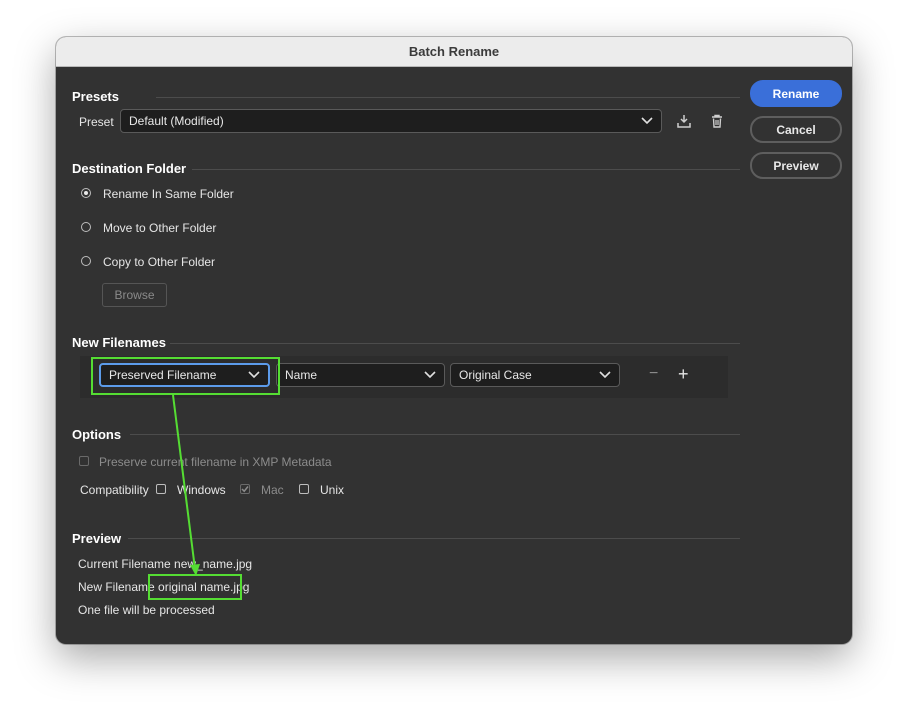 The height and width of the screenshot is (719, 908). What do you see at coordinates (116, 587) in the screenshot?
I see `new-filename-label: New Filename` at bounding box center [116, 587].